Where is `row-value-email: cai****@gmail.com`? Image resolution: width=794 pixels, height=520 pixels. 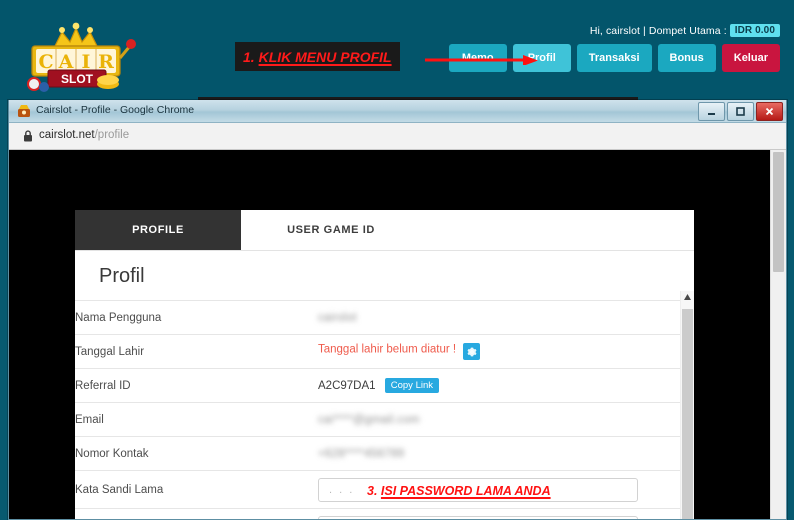
row-value-email: cai****@gmail.com is located at coordinates (506, 419).